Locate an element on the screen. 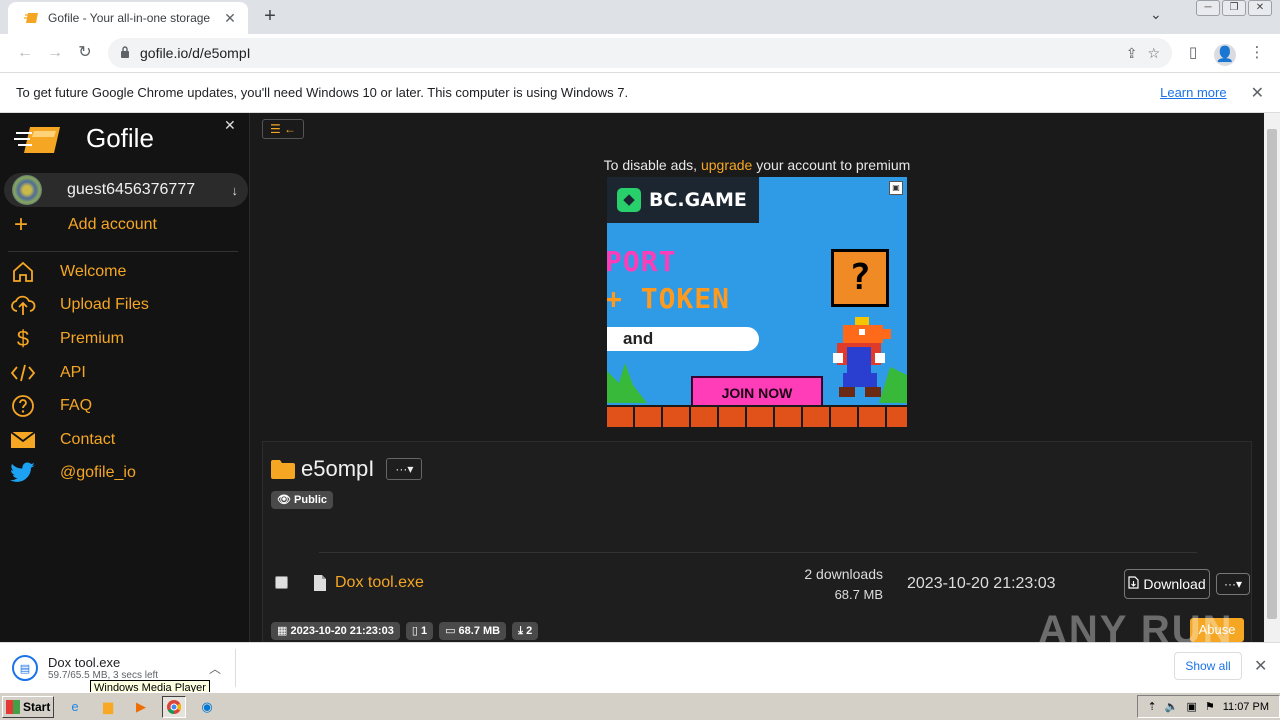 The image size is (1280, 720). sidebar-divider is located at coordinates (123, 251).